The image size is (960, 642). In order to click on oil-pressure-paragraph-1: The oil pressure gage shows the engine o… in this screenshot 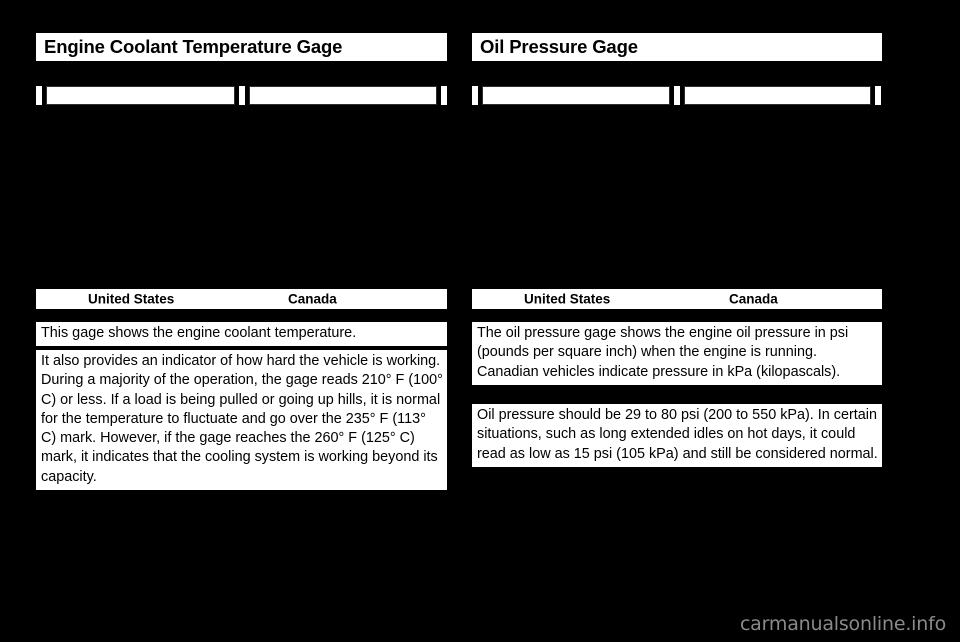, I will do `click(677, 353)`.